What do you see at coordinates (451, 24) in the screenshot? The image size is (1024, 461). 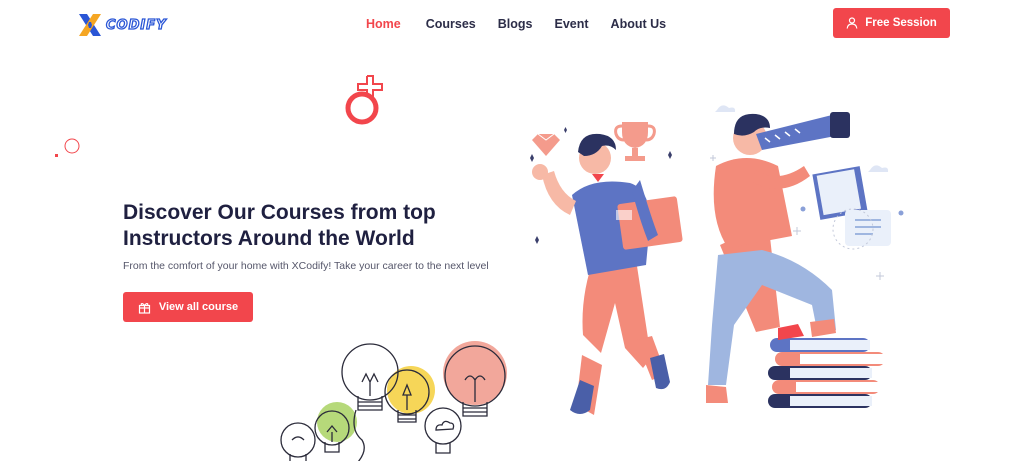 I see `nav-item-courses: Courses` at bounding box center [451, 24].